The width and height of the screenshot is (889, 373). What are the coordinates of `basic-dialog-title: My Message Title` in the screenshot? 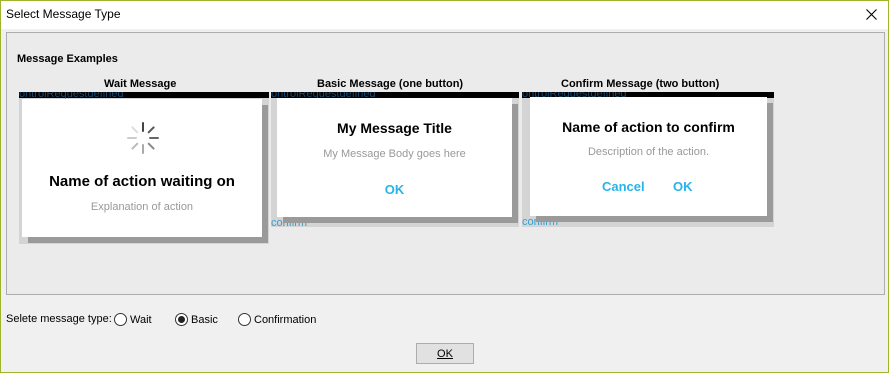 It's located at (394, 128).